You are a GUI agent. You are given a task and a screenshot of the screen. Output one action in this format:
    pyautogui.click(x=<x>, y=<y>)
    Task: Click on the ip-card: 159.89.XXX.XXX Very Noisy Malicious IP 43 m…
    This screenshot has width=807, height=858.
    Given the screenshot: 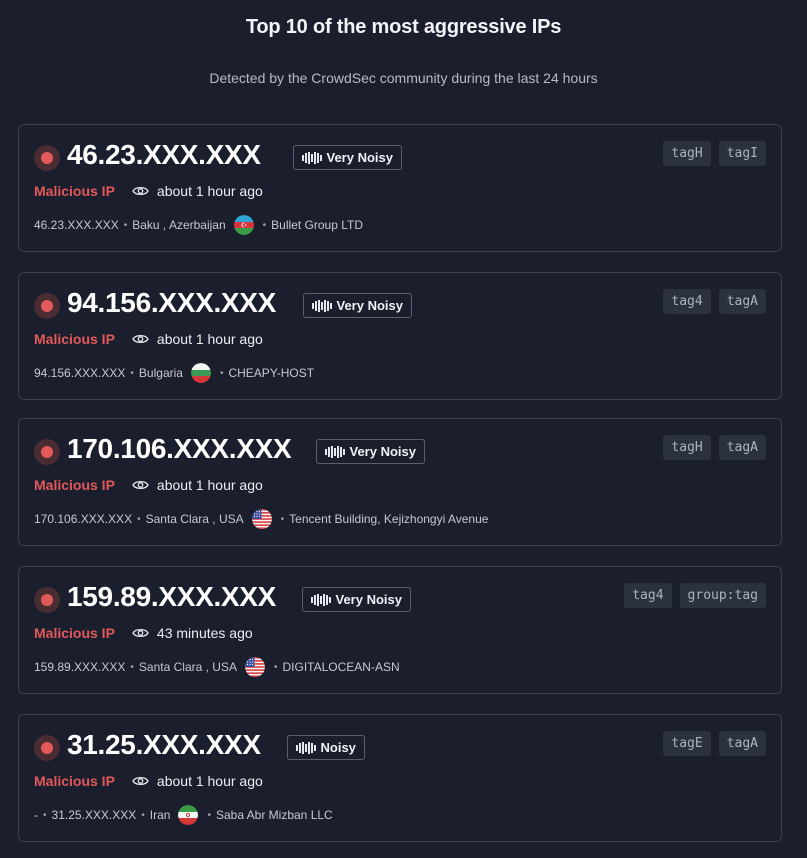 What is the action you would take?
    pyautogui.click(x=400, y=630)
    